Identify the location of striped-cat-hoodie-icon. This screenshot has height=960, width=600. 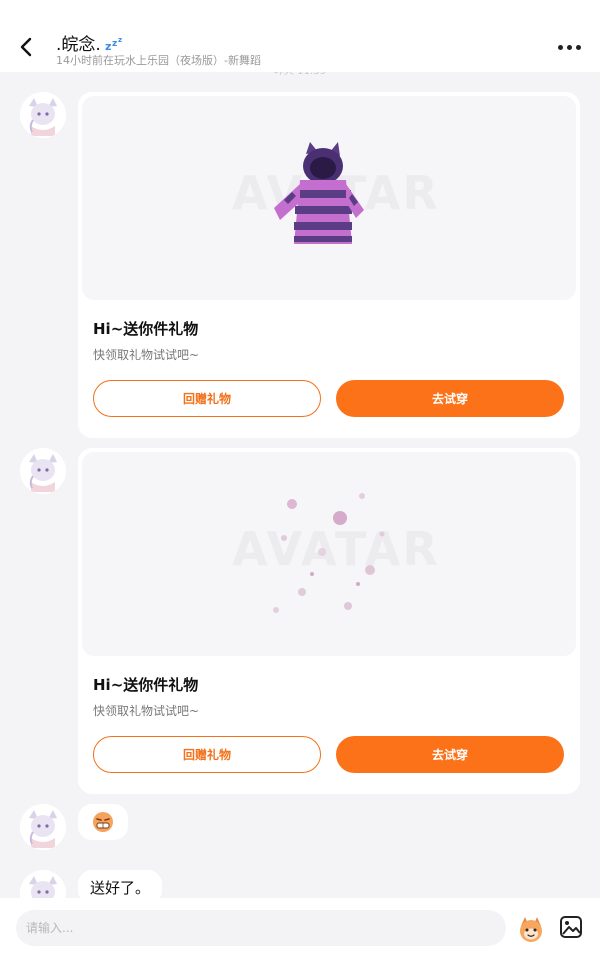
(319, 193).